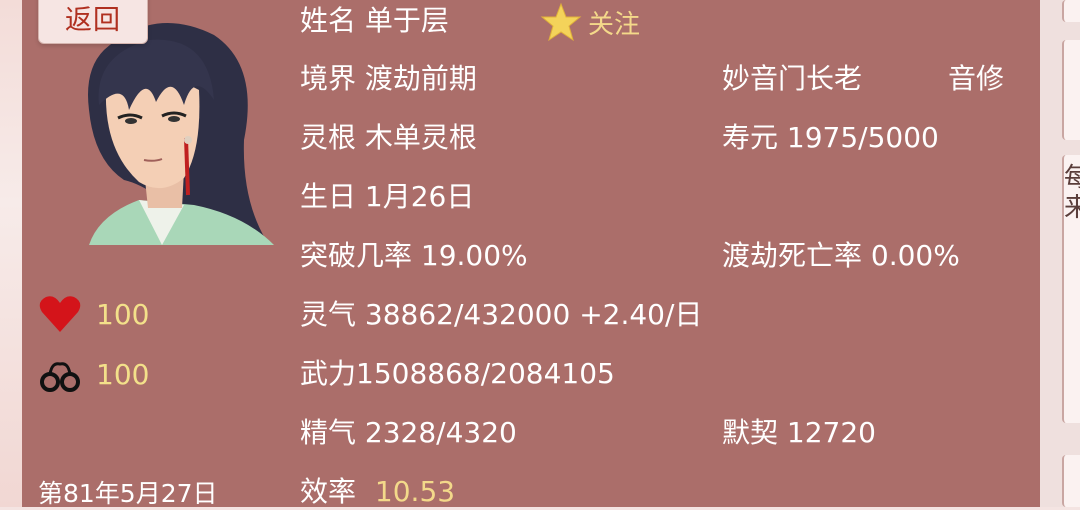 Image resolution: width=1080 pixels, height=510 pixels. What do you see at coordinates (1071, 289) in the screenshot?
I see `side-tab-3: 每 来` at bounding box center [1071, 289].